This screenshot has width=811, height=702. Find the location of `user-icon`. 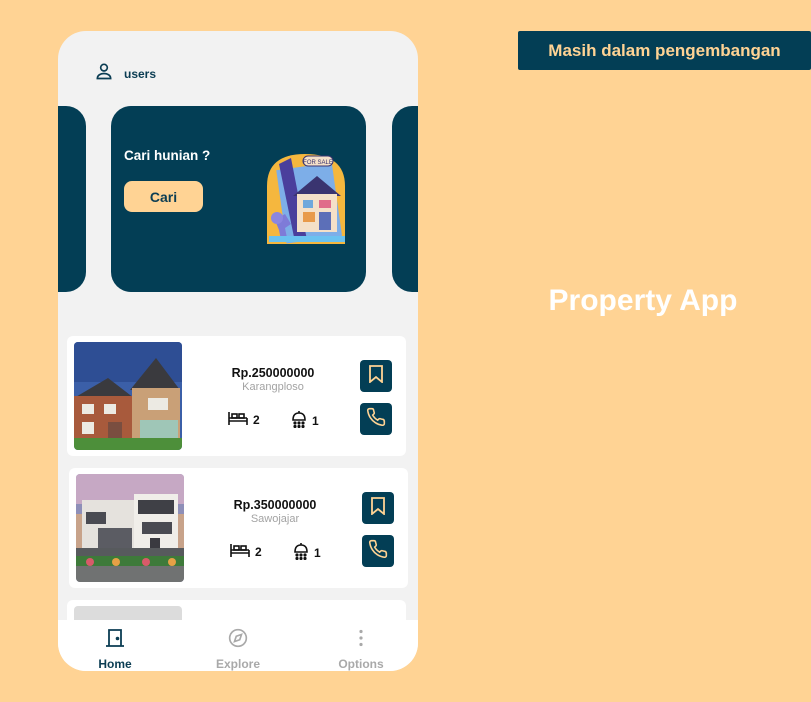

user-icon is located at coordinates (104, 73).